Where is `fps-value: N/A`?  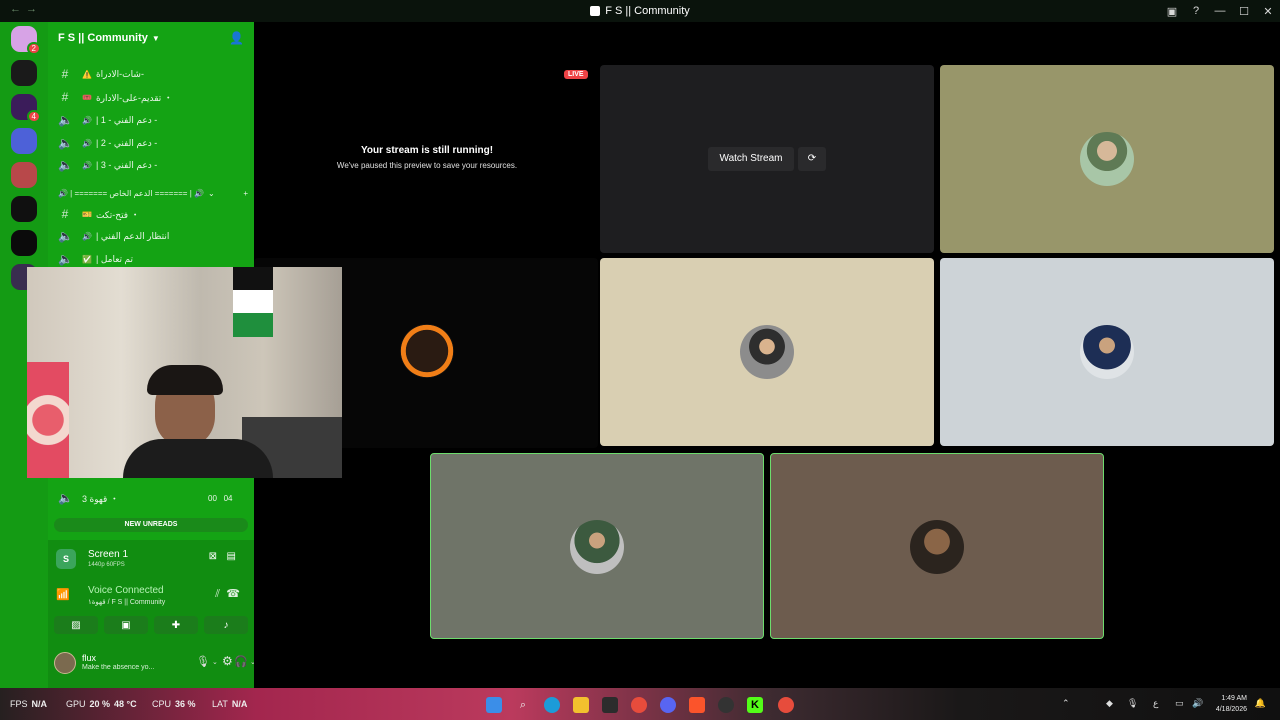
fps-value: N/A is located at coordinates (39, 704).